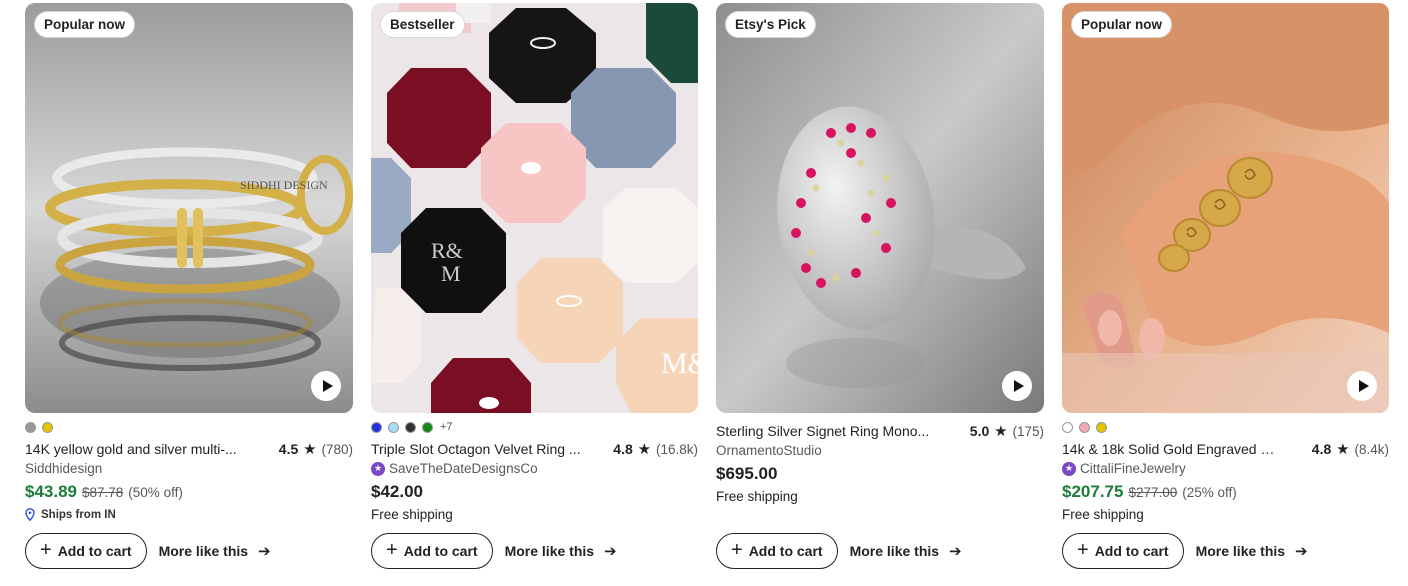  I want to click on more-colors-count: +7, so click(446, 427).